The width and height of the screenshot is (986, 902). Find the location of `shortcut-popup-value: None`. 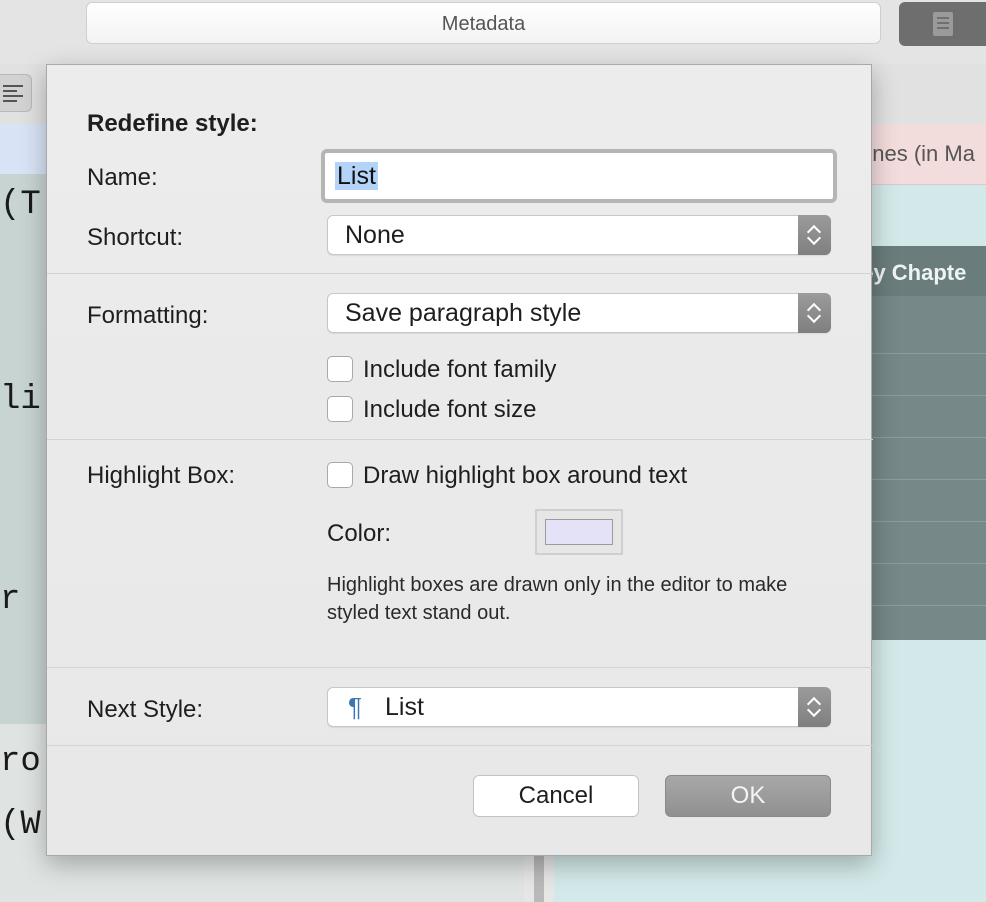

shortcut-popup-value: None is located at coordinates (375, 235).